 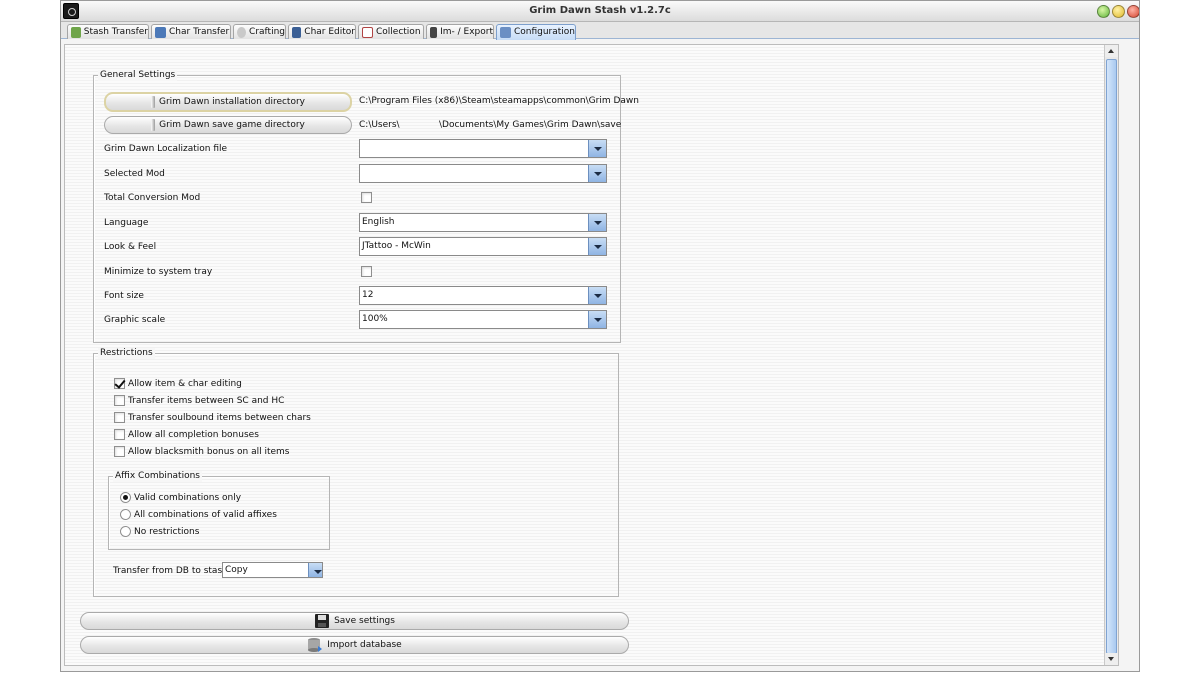 I want to click on total-conversion-checkbox, so click(x=366, y=197).